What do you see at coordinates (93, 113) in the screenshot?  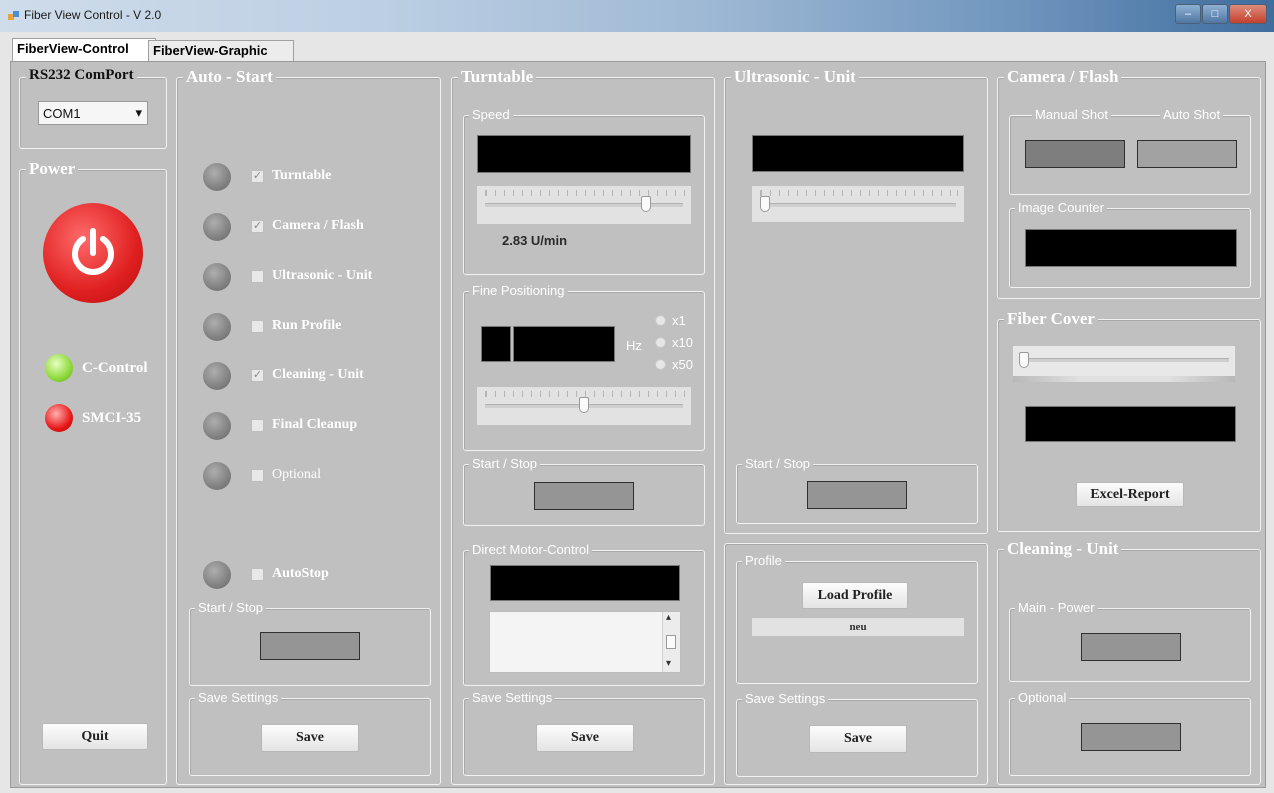 I see `comport-select: COM1 ▾` at bounding box center [93, 113].